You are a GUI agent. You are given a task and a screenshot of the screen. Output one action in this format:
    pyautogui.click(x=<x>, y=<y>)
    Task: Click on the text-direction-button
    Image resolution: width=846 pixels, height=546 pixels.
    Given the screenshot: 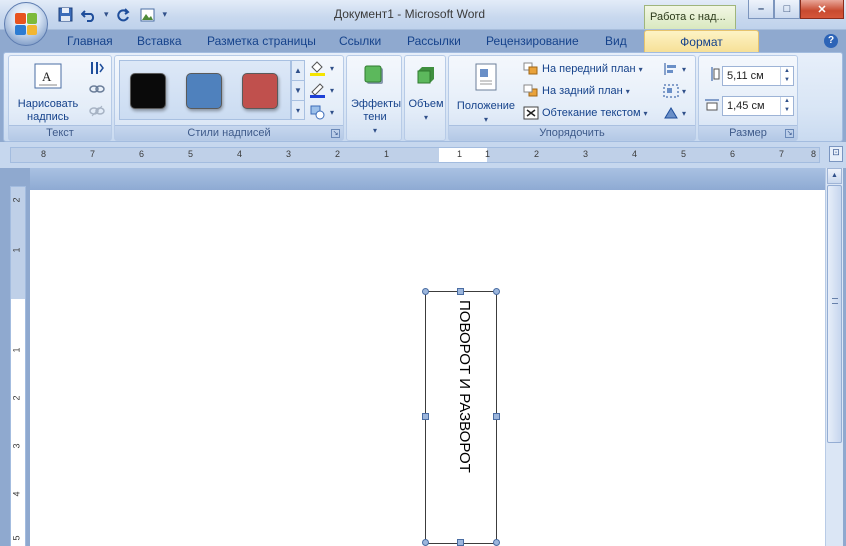 What is the action you would take?
    pyautogui.click(x=97, y=68)
    